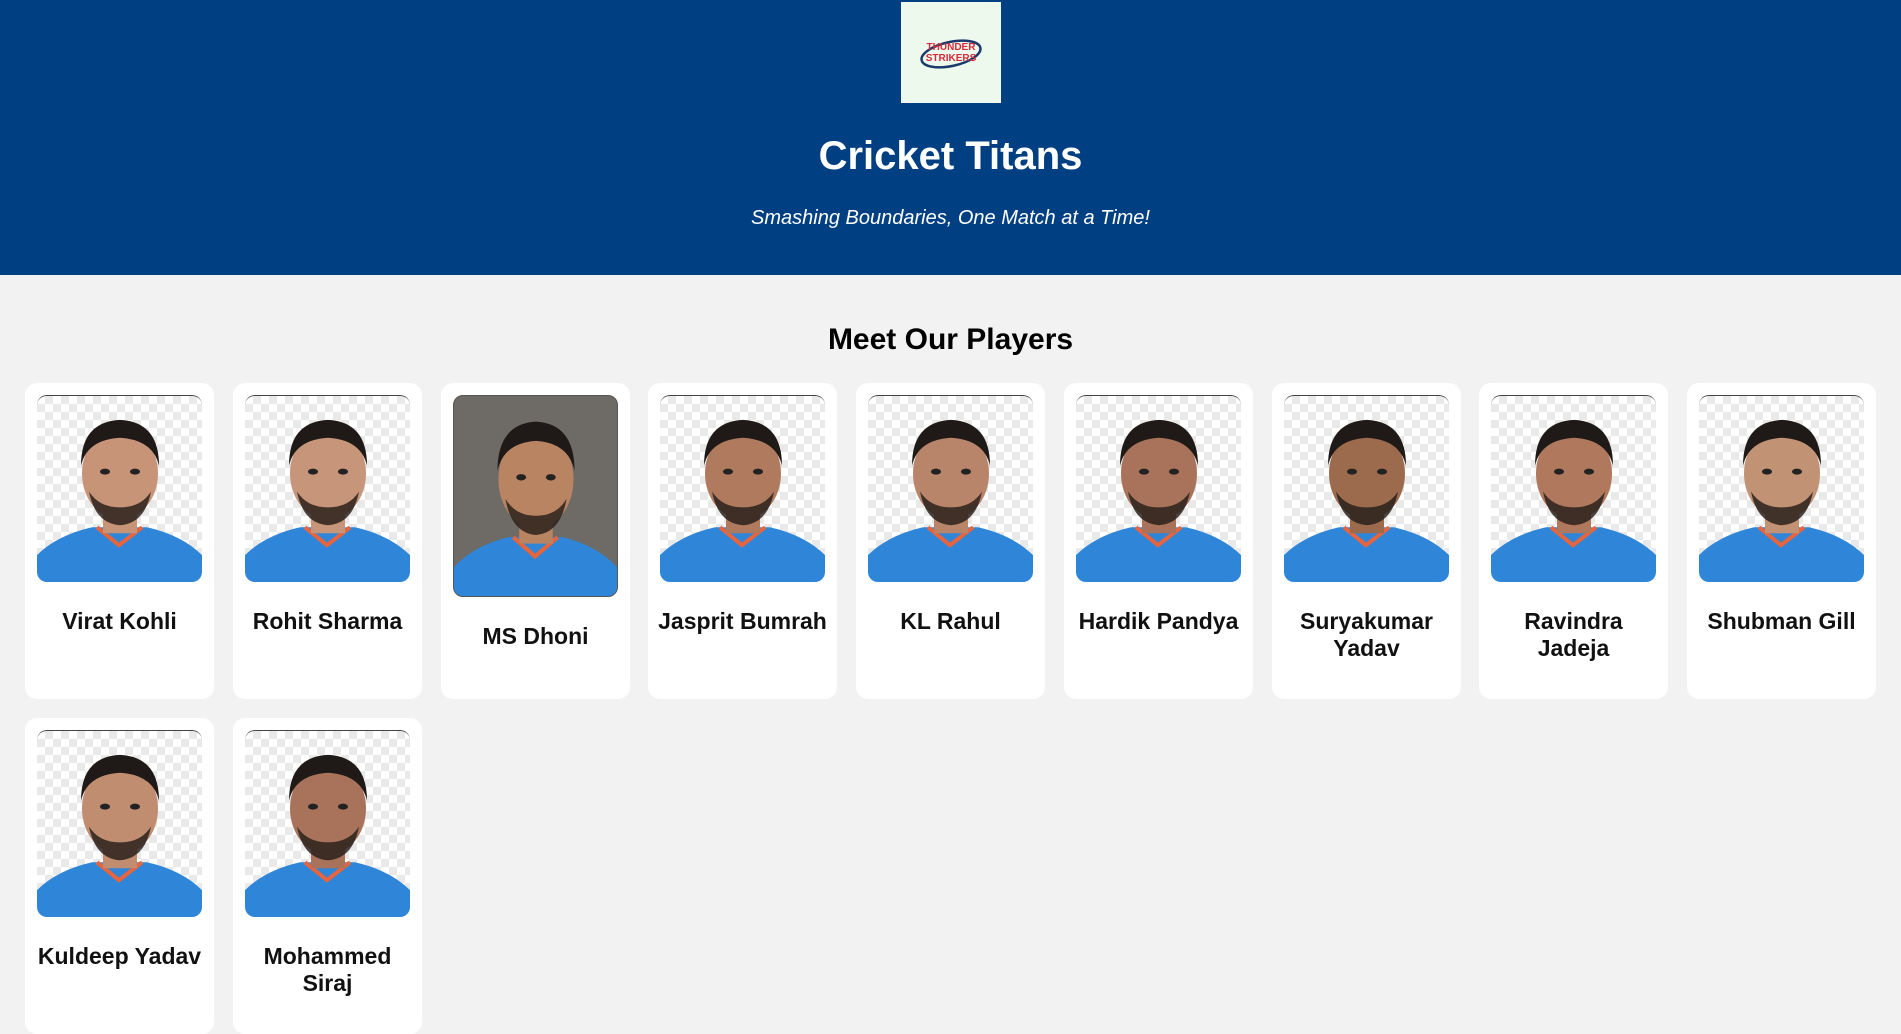 The width and height of the screenshot is (1901, 1034). What do you see at coordinates (1366, 634) in the screenshot?
I see `player-name: Suryakumar Yadav` at bounding box center [1366, 634].